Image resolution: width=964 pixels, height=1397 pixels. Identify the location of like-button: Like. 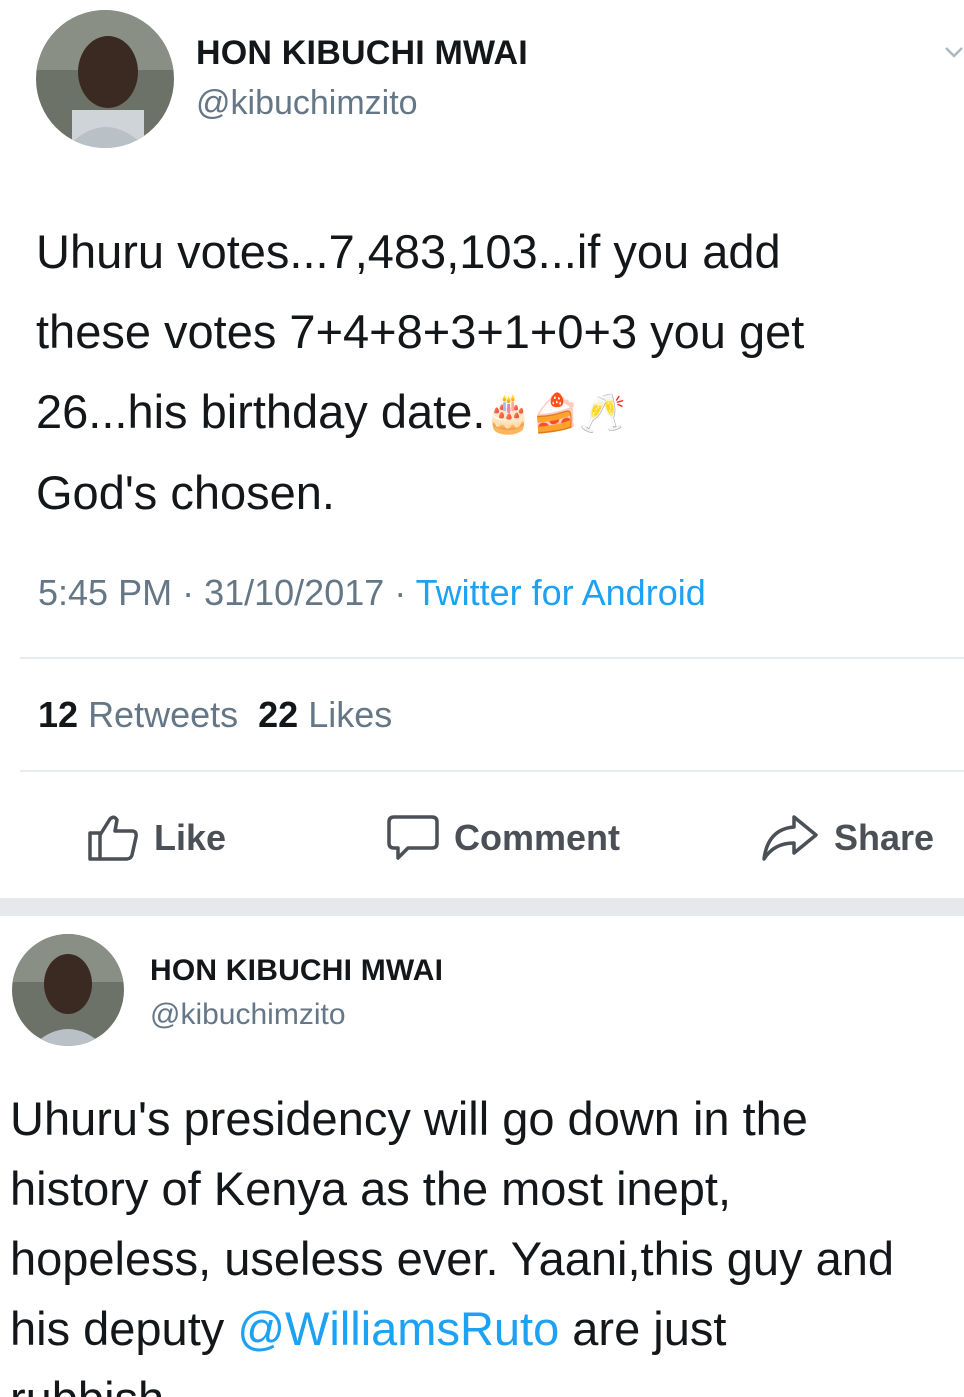
(156, 838).